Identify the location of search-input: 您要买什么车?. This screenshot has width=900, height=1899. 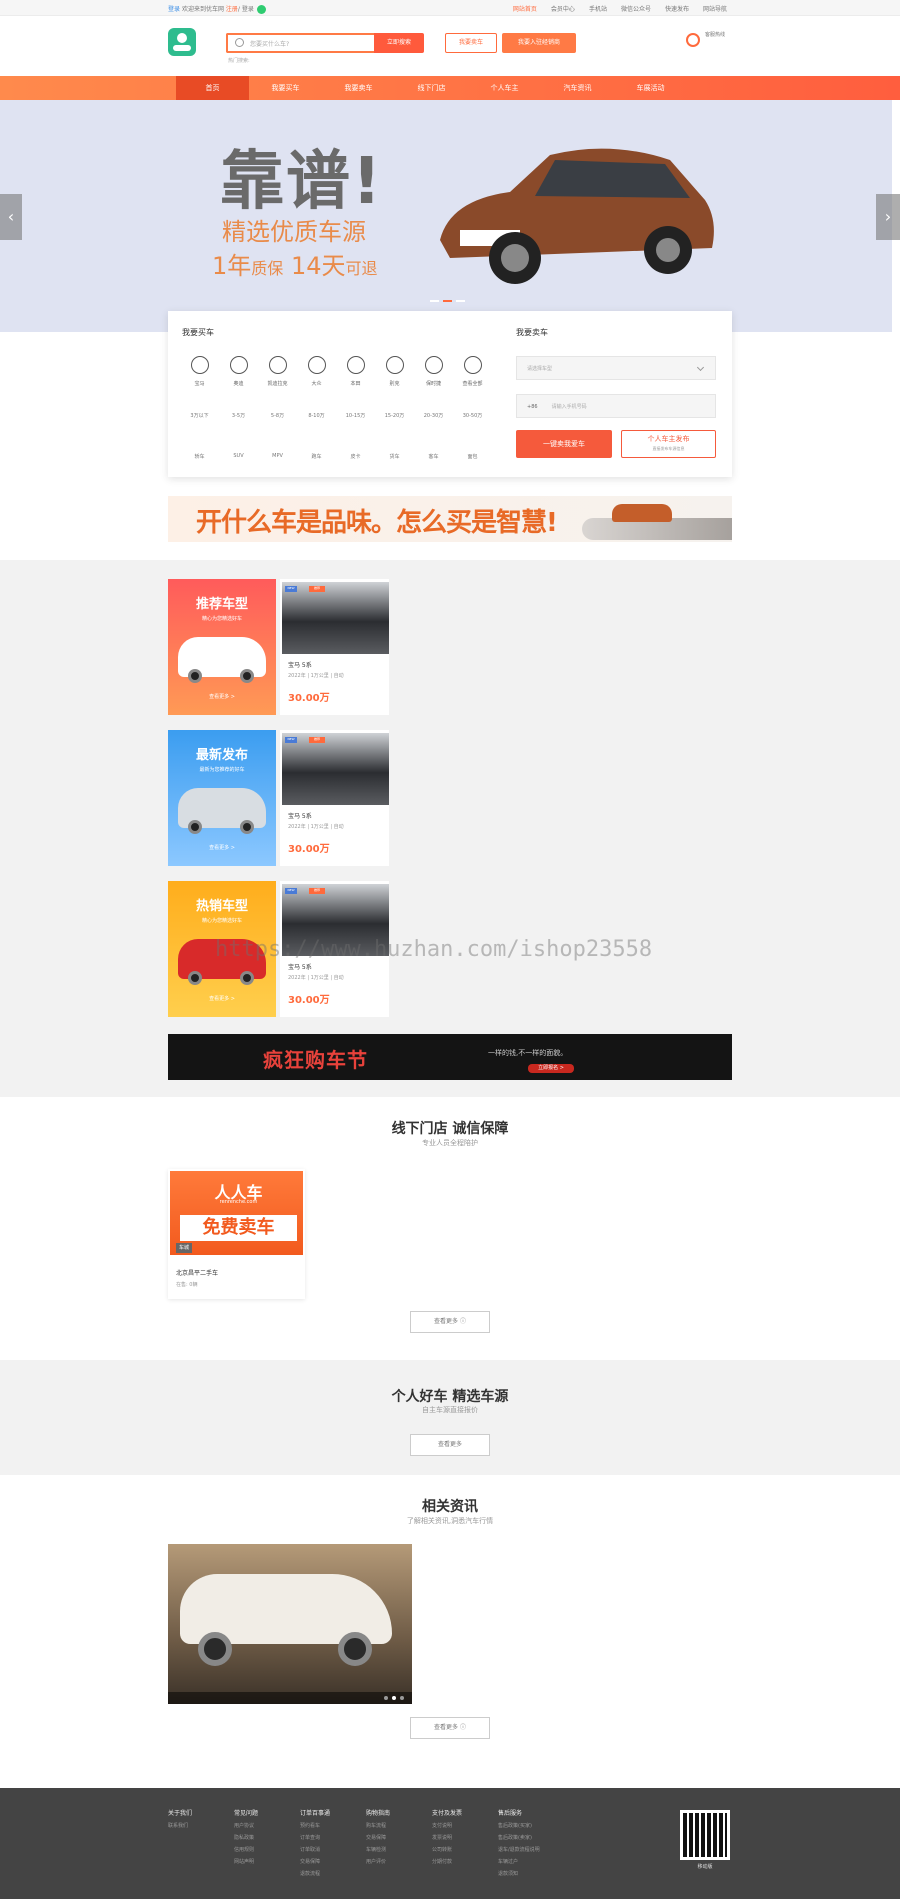
(300, 43).